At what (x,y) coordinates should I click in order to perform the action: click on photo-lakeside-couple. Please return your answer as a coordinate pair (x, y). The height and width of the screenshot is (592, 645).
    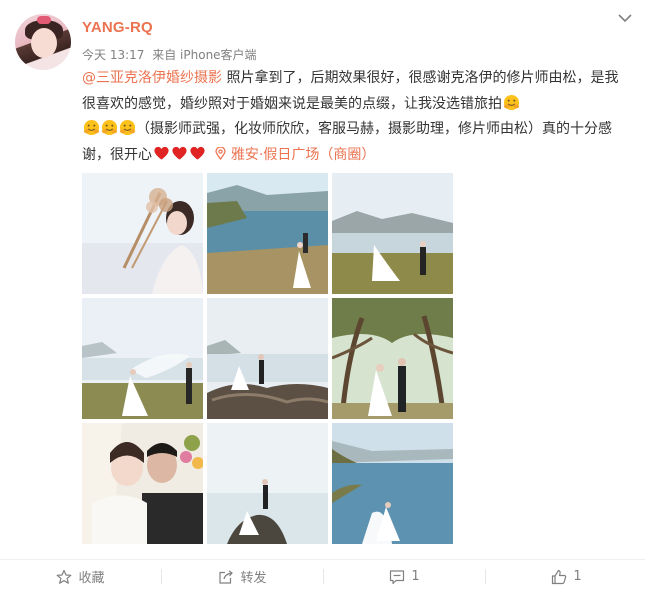
    Looking at the image, I should click on (267, 233).